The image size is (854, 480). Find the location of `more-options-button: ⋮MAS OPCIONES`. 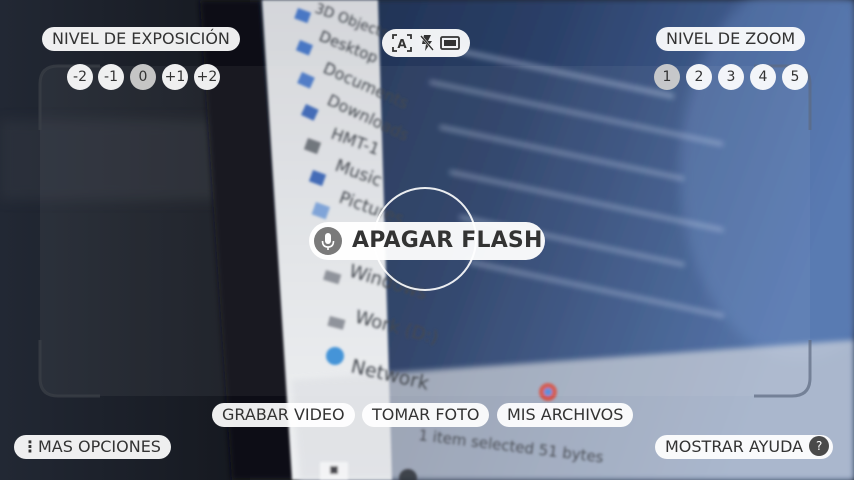

more-options-button: ⋮MAS OPCIONES is located at coordinates (92, 447).